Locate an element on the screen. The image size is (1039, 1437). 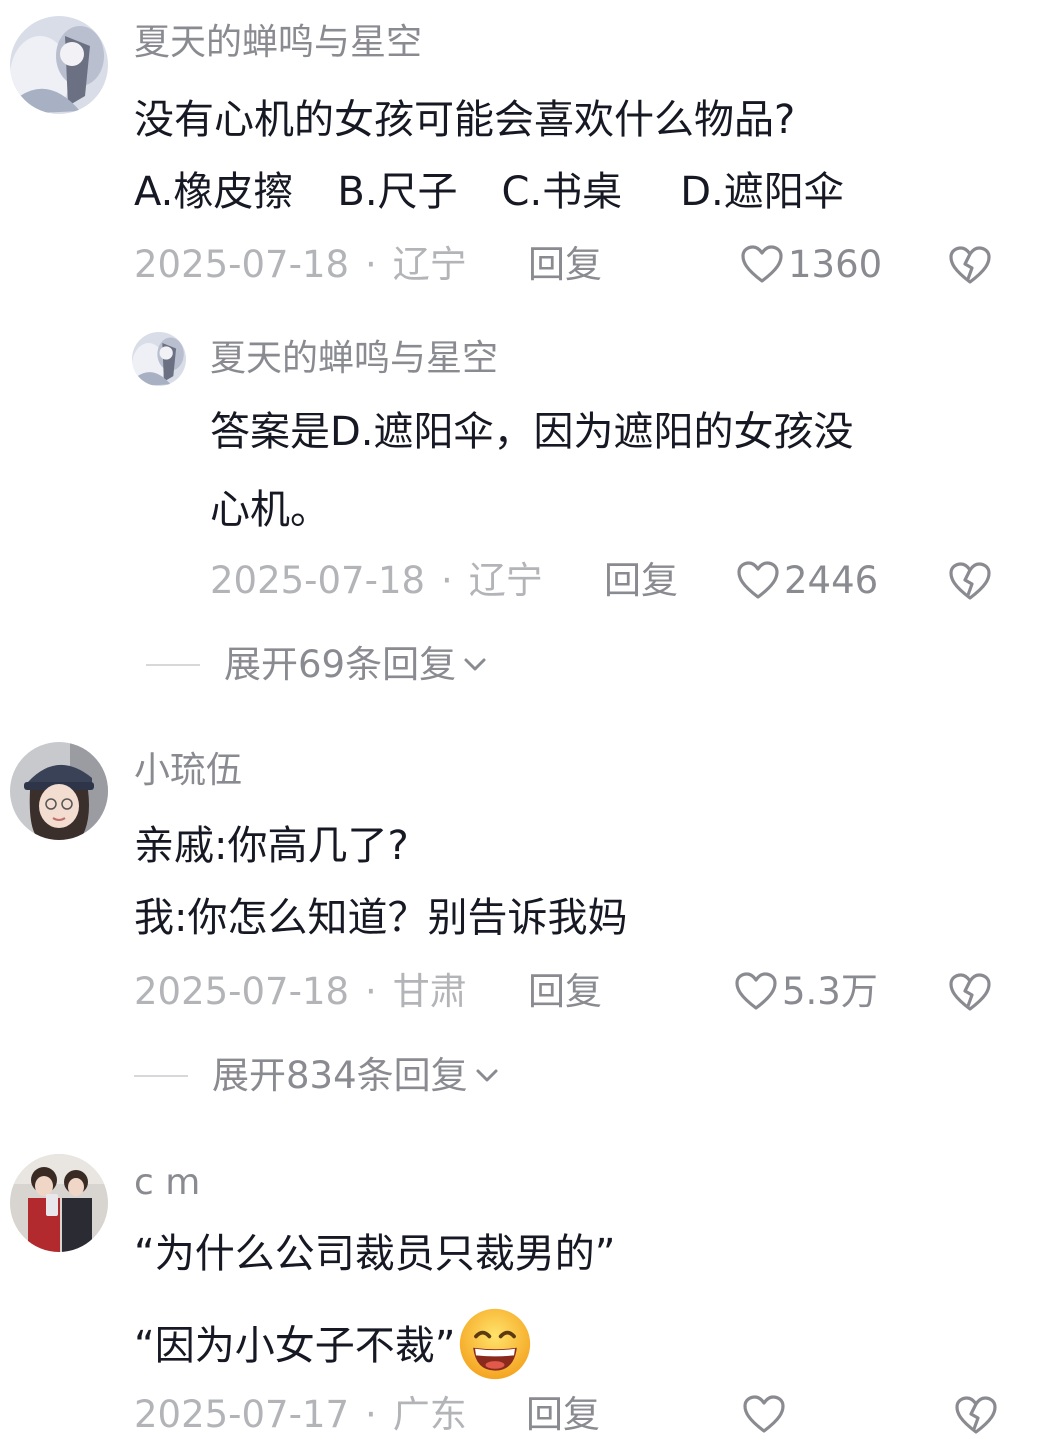
expand-replies-button: 展开69条回复 is located at coordinates (317, 664).